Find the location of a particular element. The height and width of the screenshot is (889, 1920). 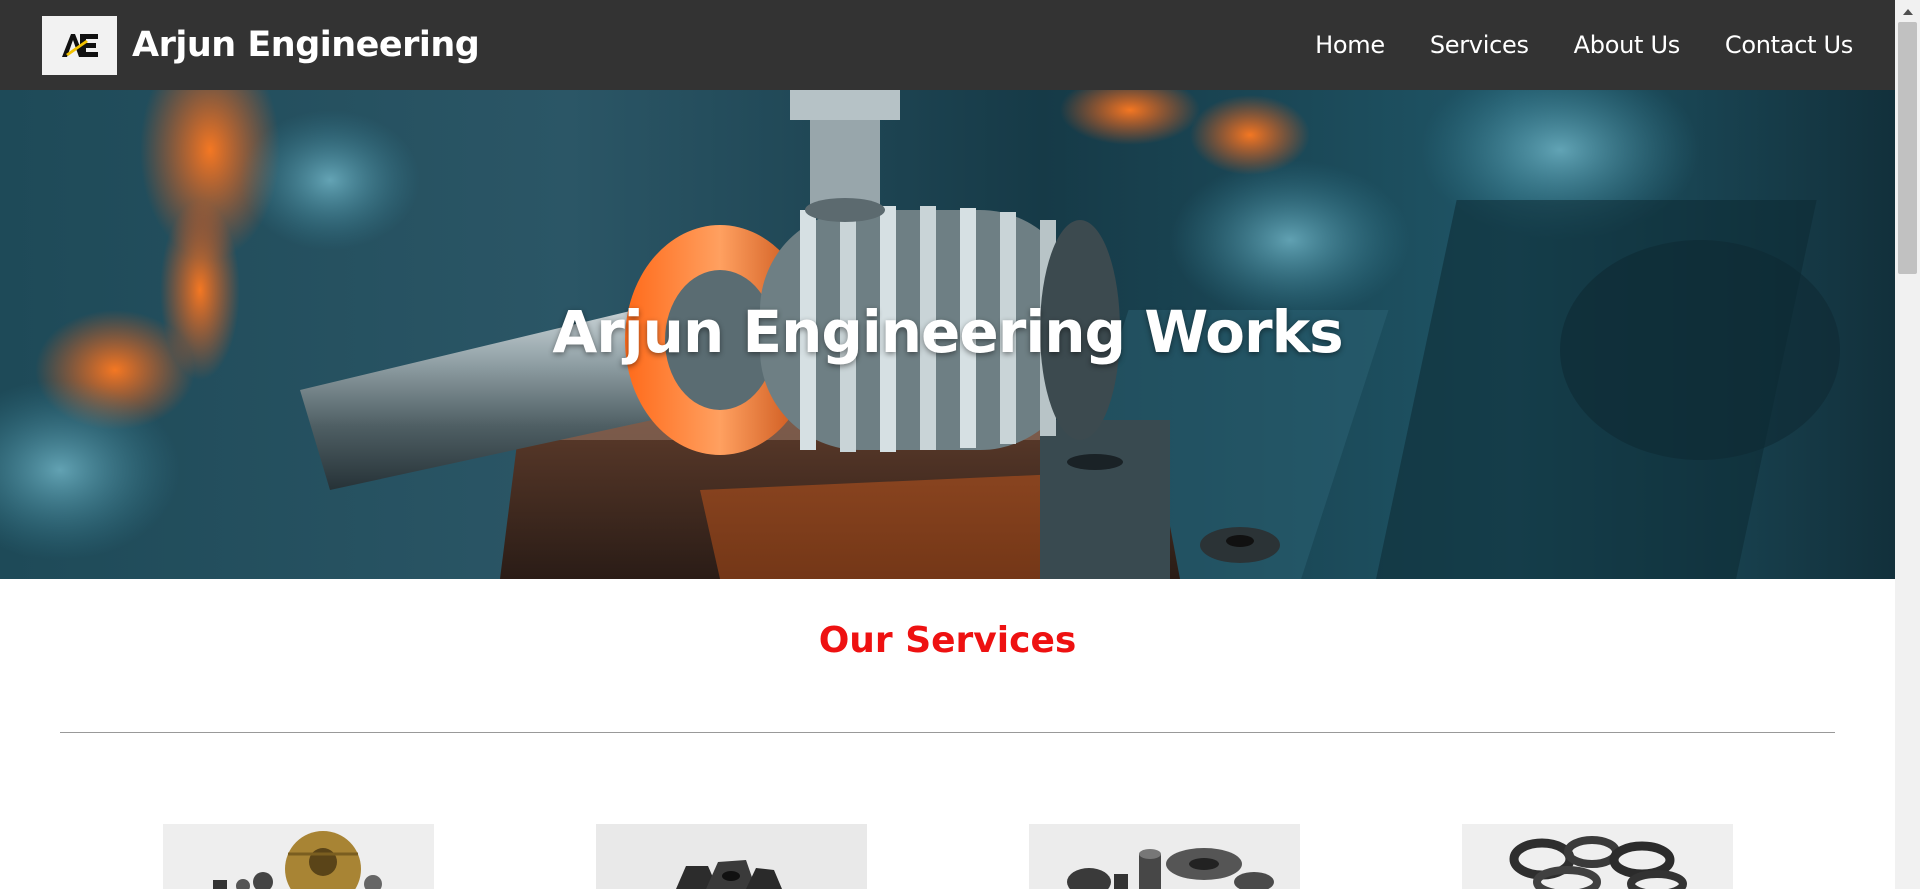

nav-about-us: About Us is located at coordinates (1627, 45).